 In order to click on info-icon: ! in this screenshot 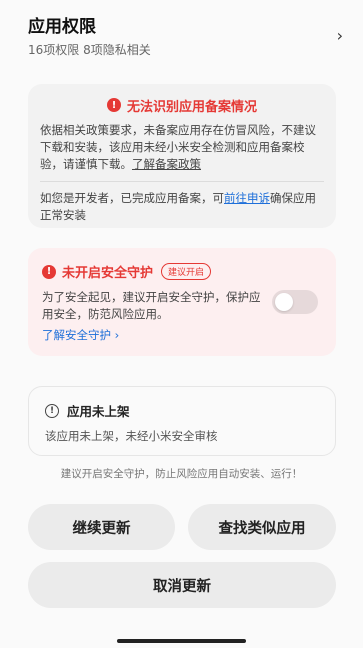, I will do `click(52, 410)`.